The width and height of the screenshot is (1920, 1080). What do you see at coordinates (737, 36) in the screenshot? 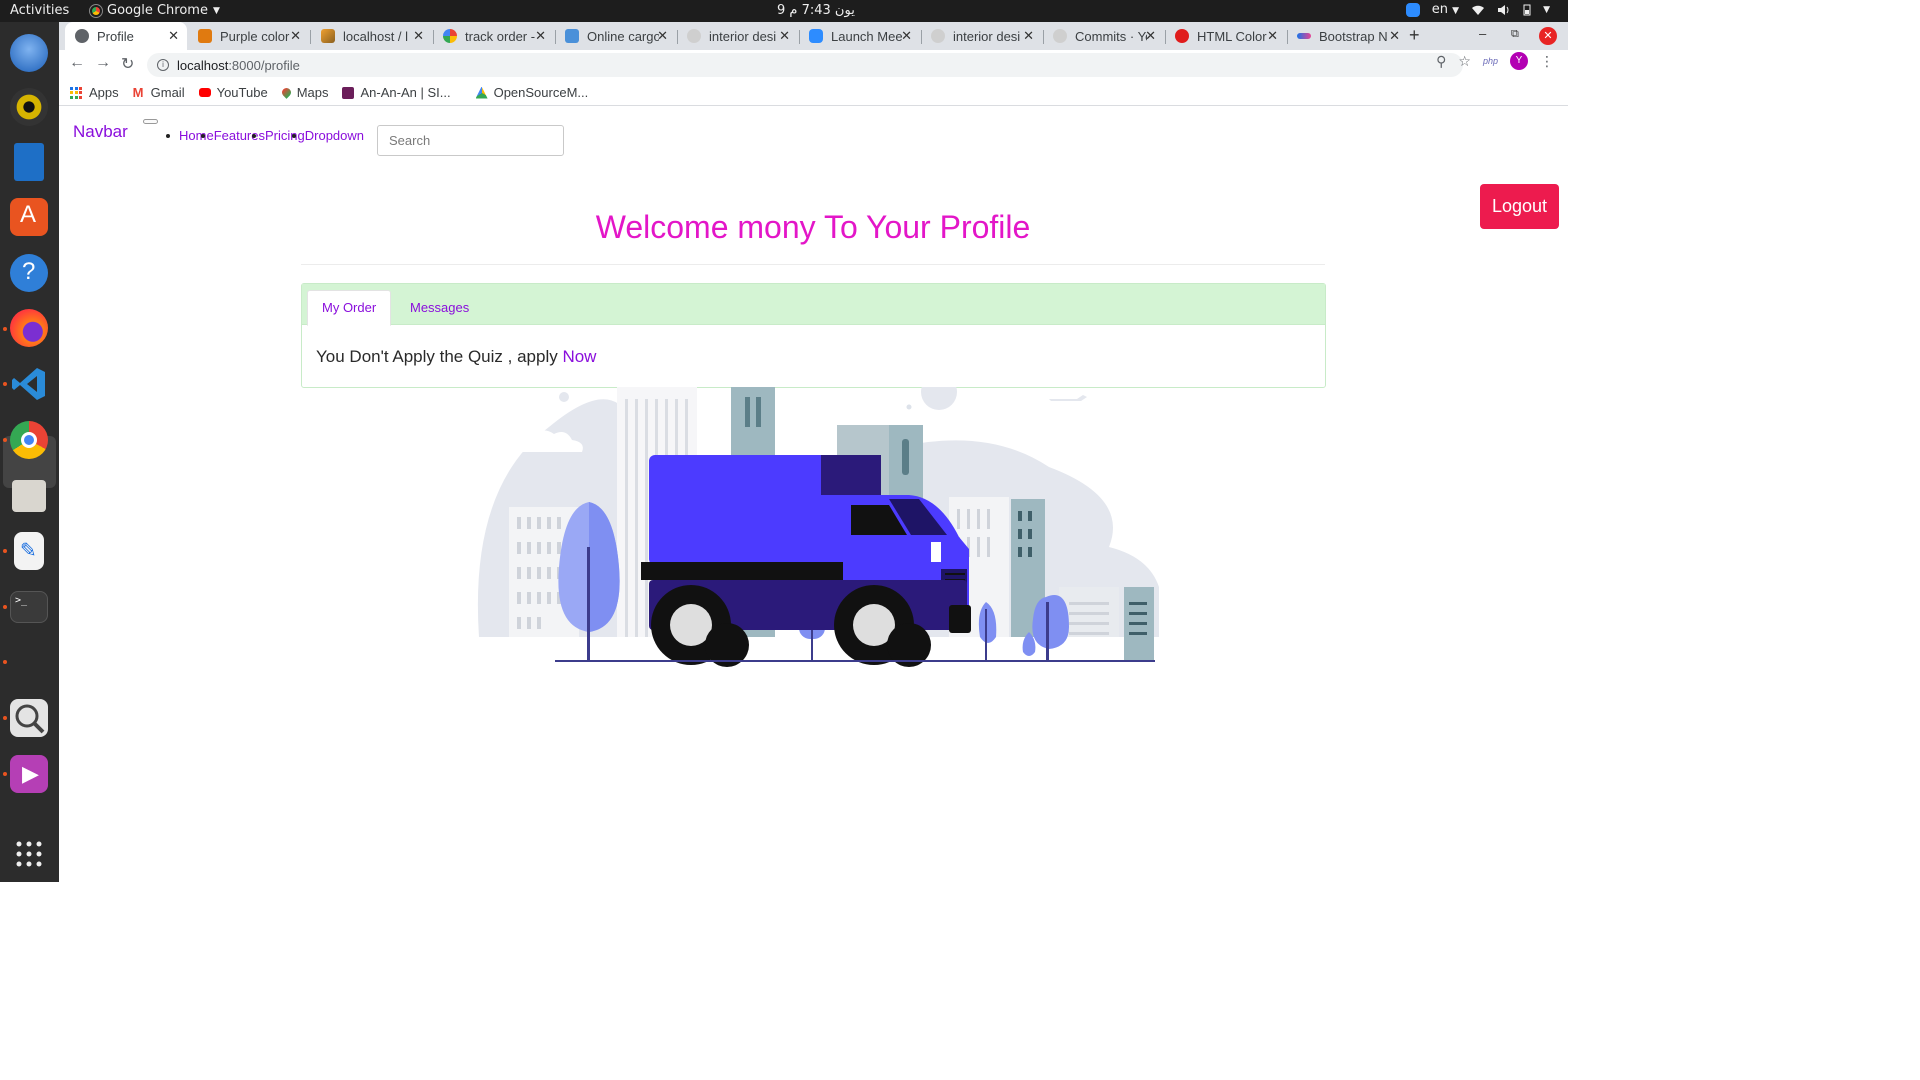
I see `tab-interior-design-1: interior desi ✕` at bounding box center [737, 36].